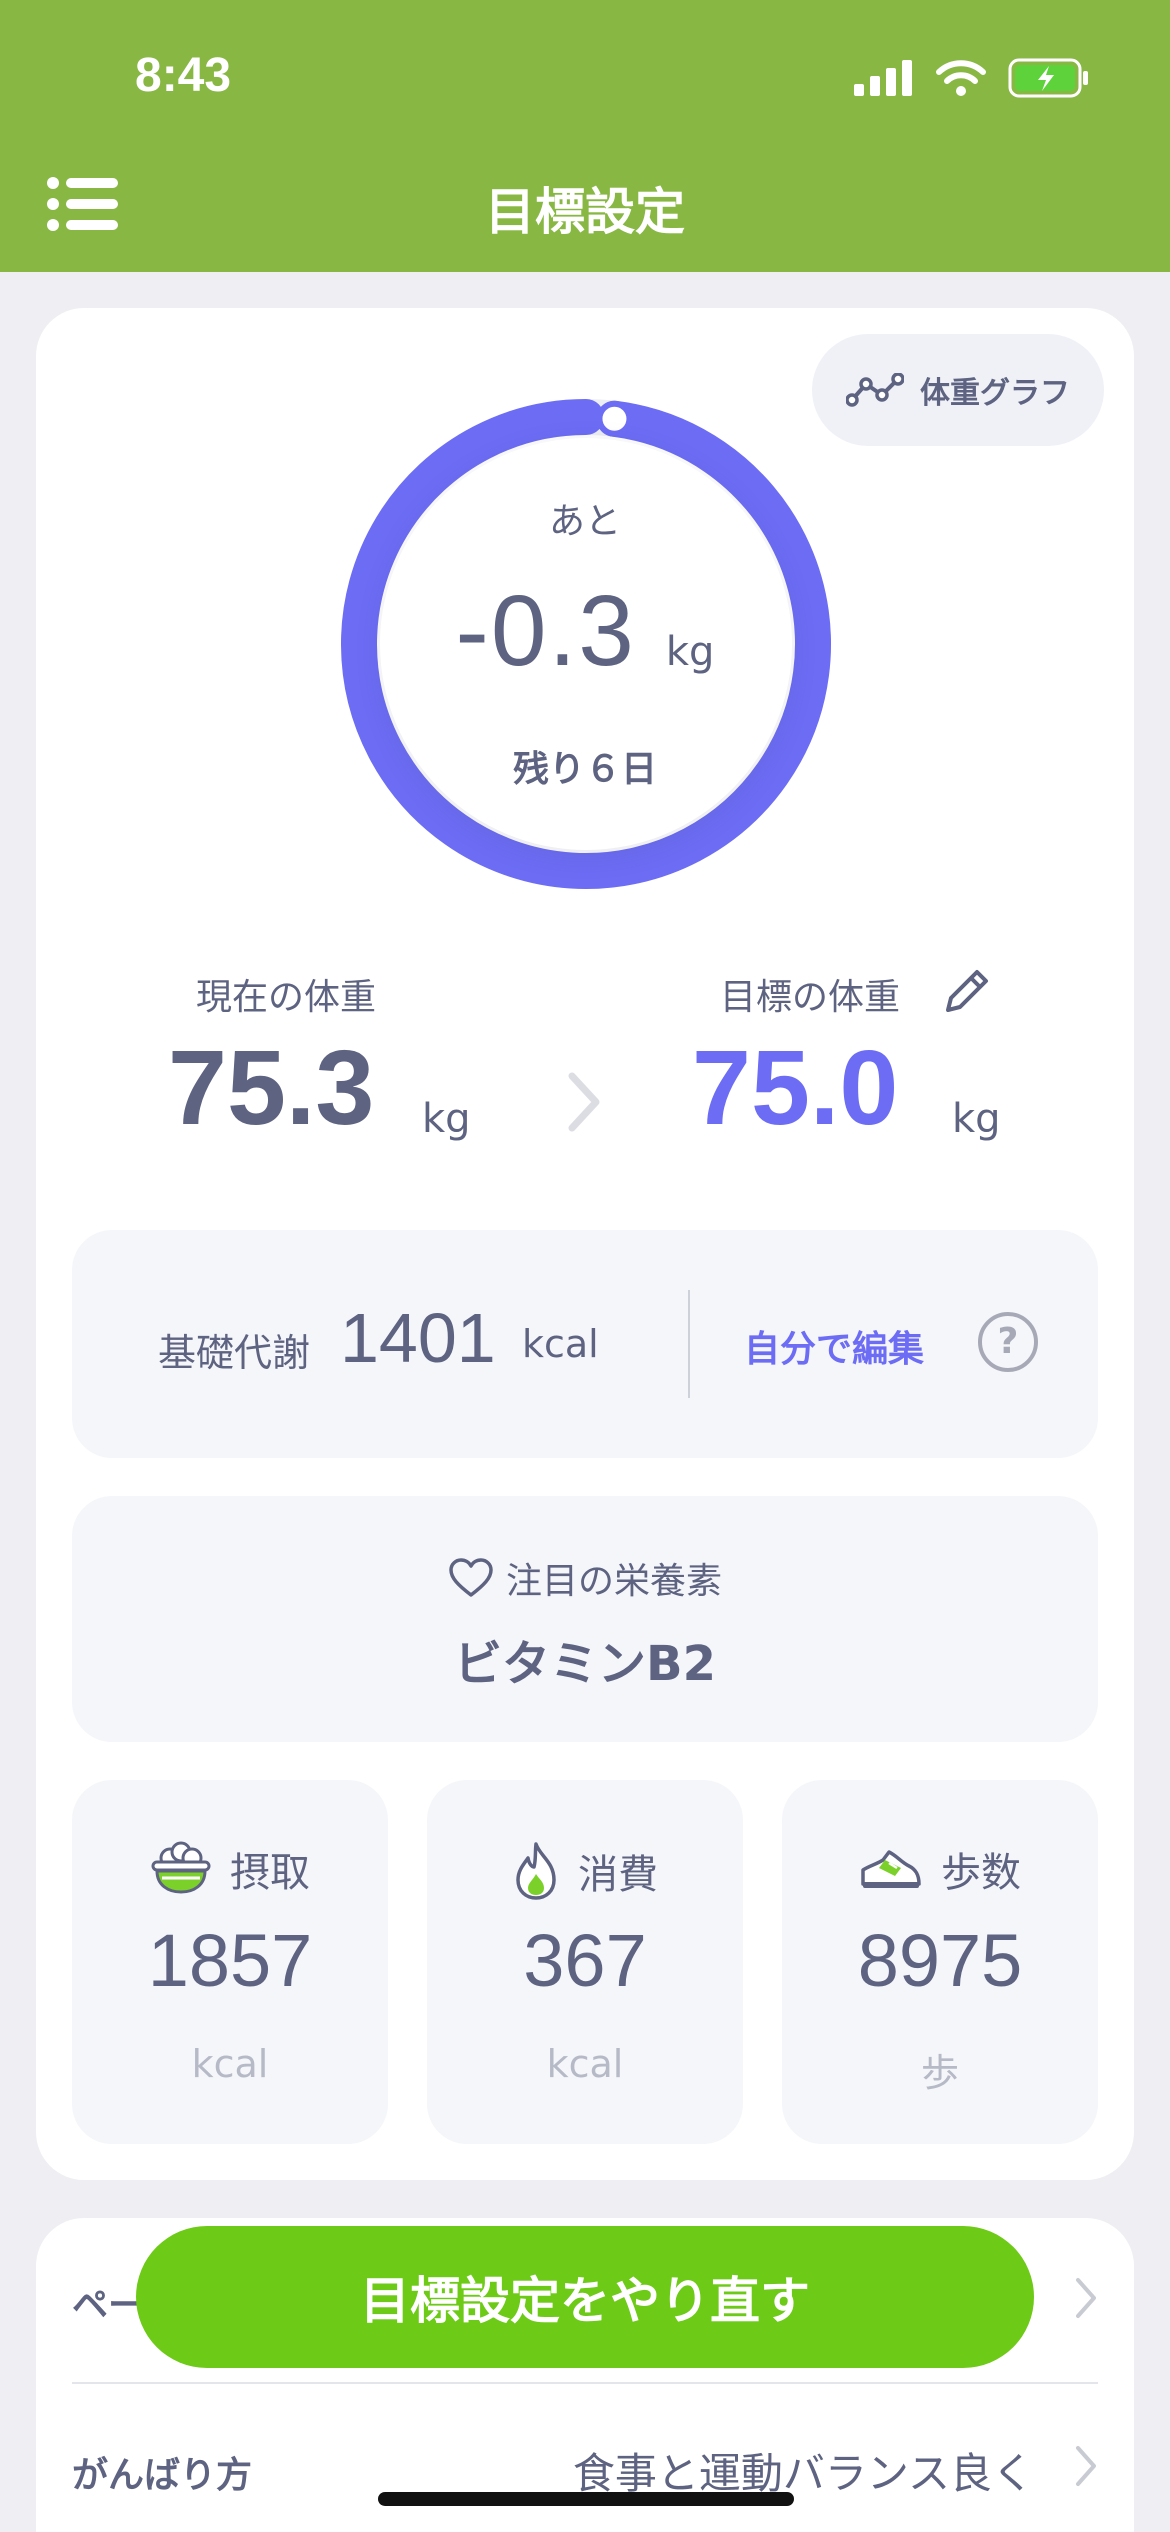 This screenshot has width=1170, height=2532. What do you see at coordinates (981, 1873) in the screenshot?
I see `steps-label: 歩数` at bounding box center [981, 1873].